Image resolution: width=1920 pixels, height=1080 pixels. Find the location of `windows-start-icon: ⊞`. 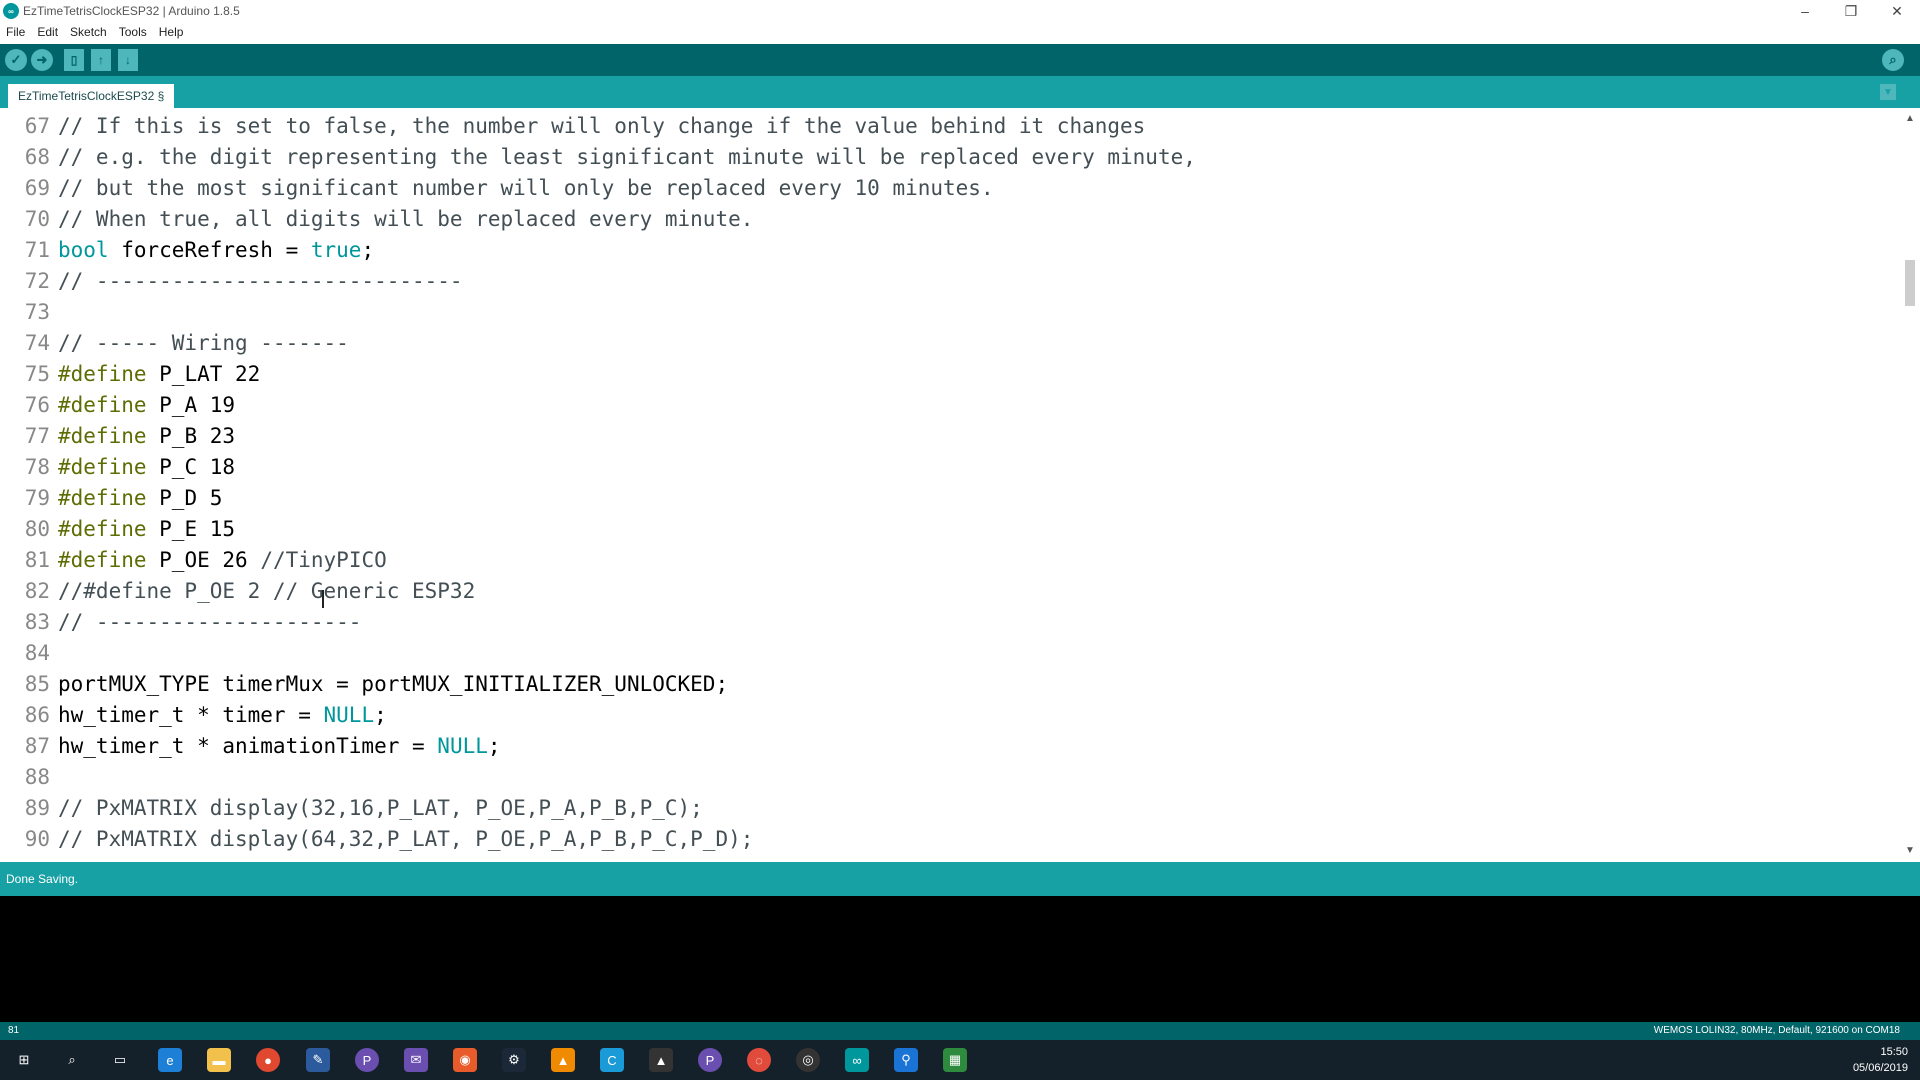

windows-start-icon: ⊞ is located at coordinates (24, 1060).